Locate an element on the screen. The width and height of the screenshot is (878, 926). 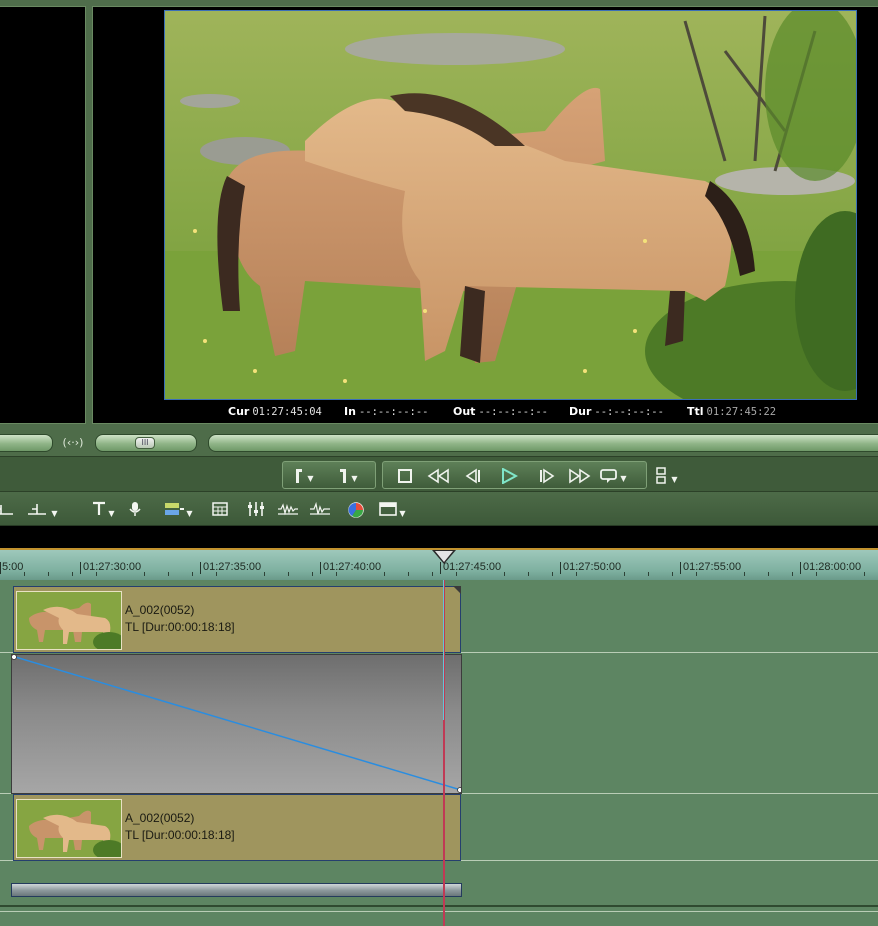
in-timecode: In --:--:--:-- is located at coordinates (386, 411).